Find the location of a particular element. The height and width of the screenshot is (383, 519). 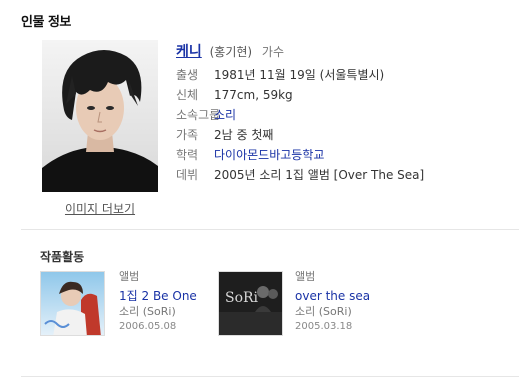

album-info: 앨범 over the sea 소리 (SoRi) 2005.03.18 is located at coordinates (332, 301).